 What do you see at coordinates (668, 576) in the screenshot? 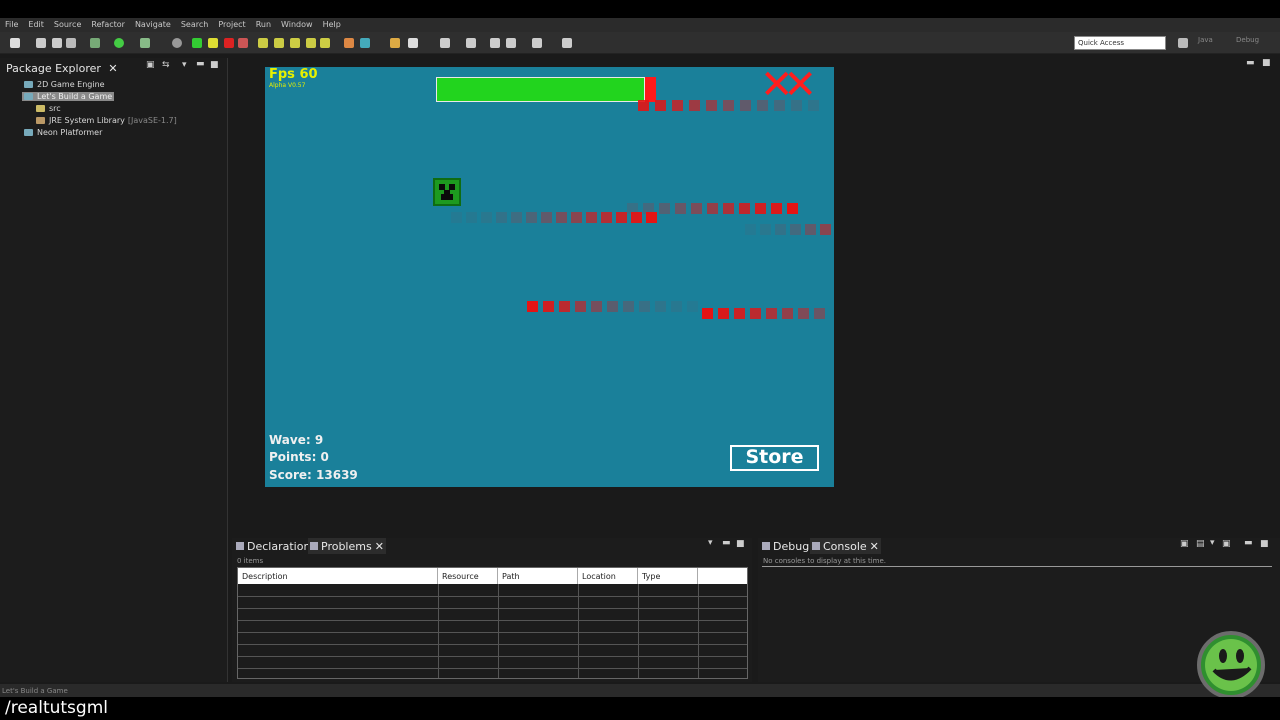
I see `column-type: Type` at bounding box center [668, 576].